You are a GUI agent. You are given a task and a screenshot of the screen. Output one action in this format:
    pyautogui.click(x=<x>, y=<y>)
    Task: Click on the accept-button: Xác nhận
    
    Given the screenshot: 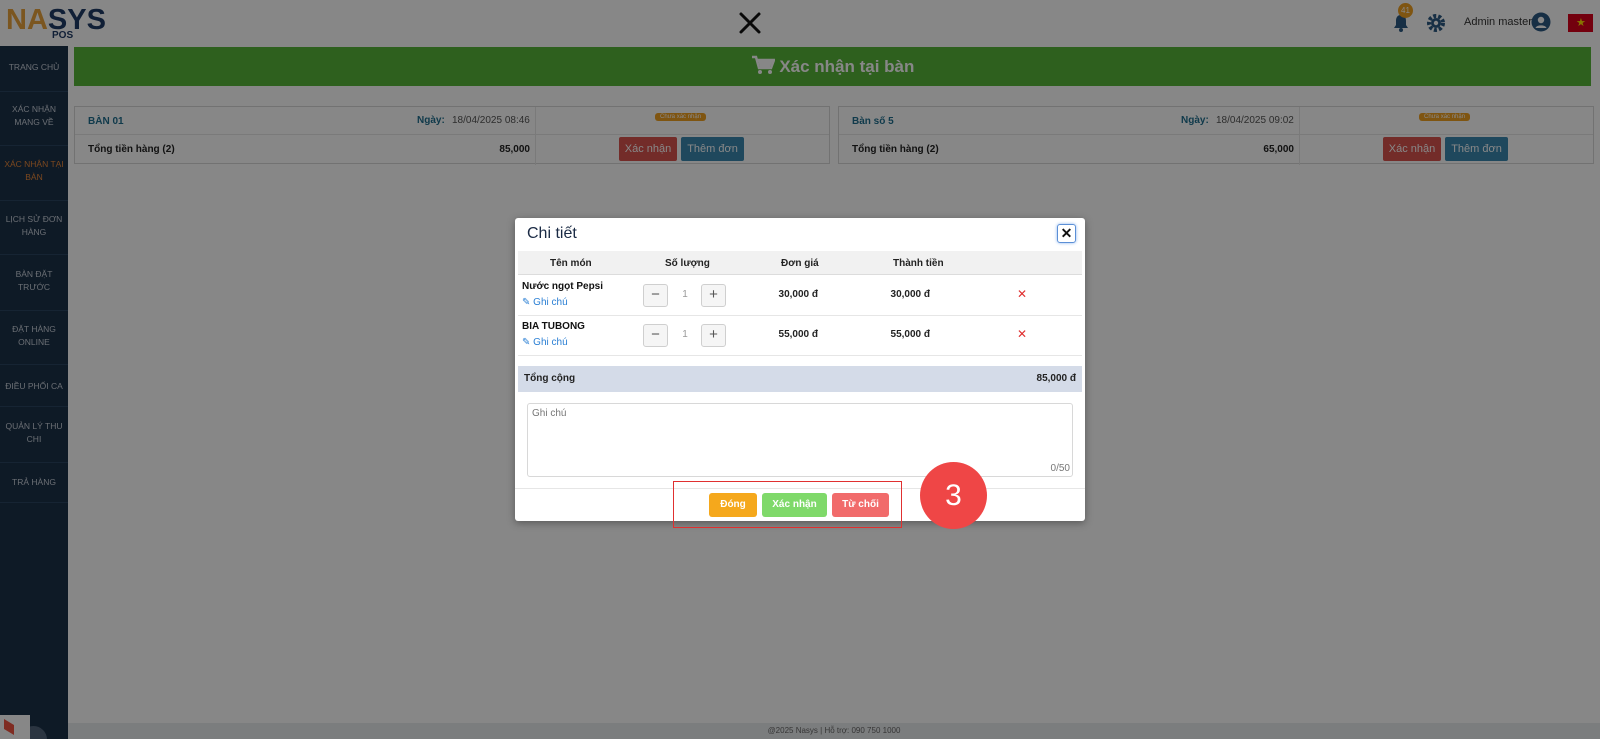 What is the action you would take?
    pyautogui.click(x=794, y=505)
    